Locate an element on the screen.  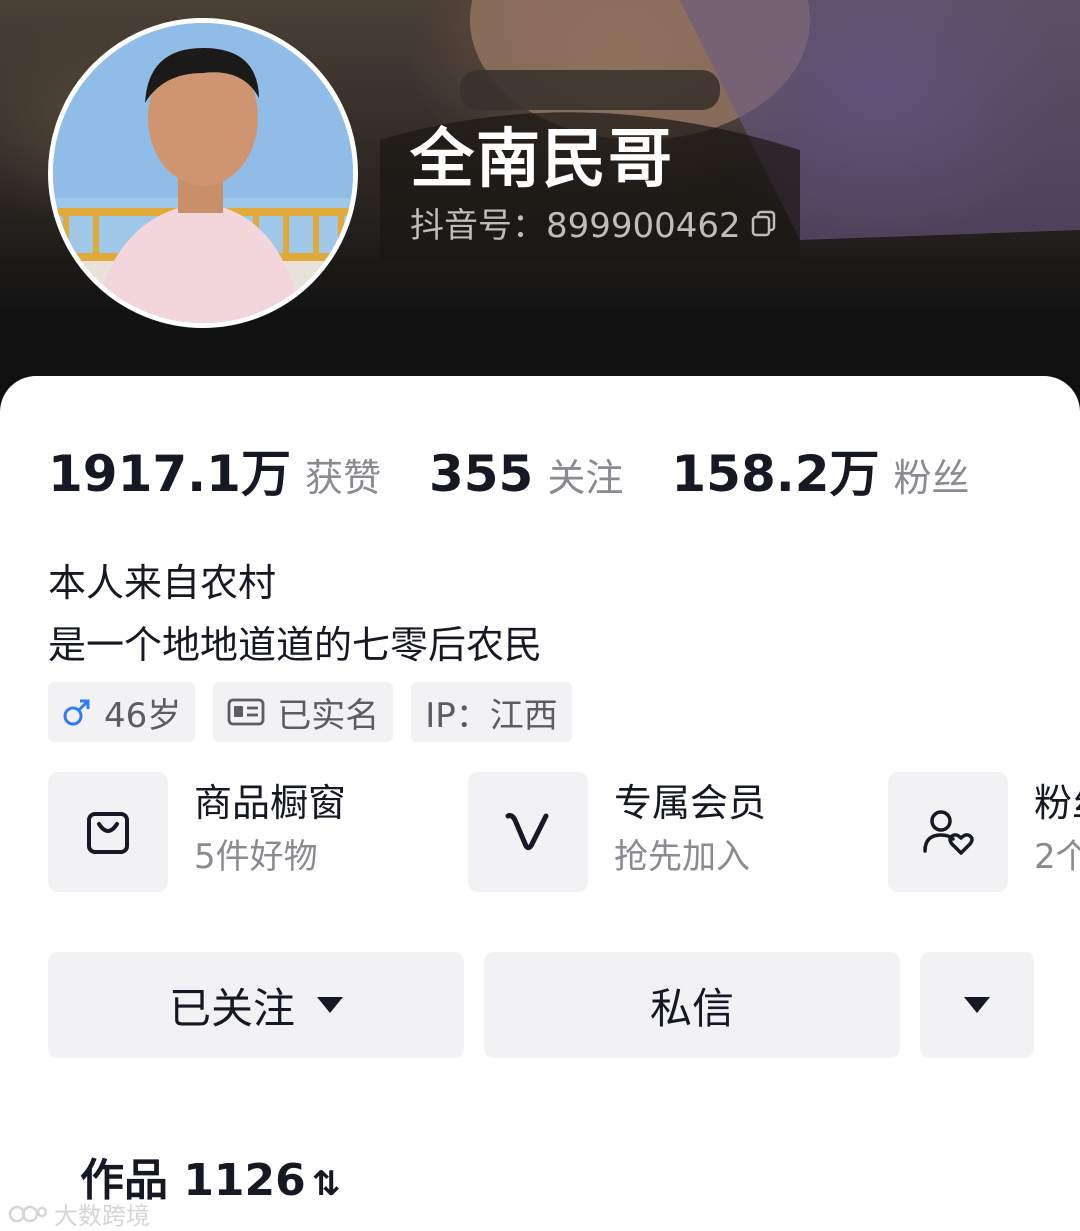
service-subtitle: 抢先加入 is located at coordinates (682, 857).